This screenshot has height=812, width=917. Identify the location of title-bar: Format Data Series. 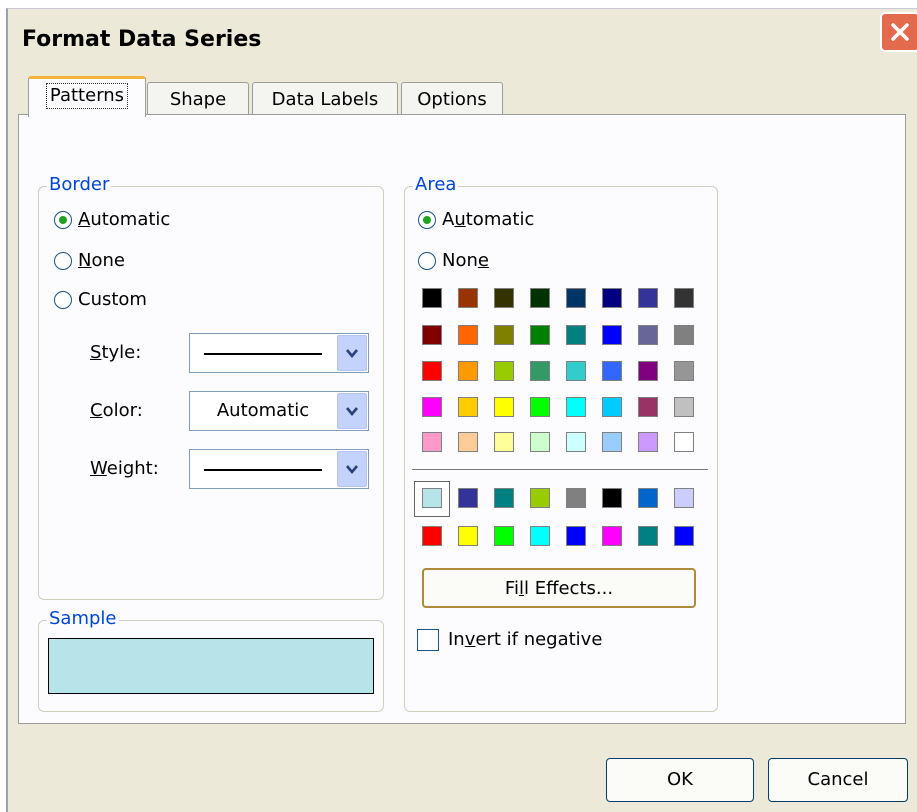
(462, 37).